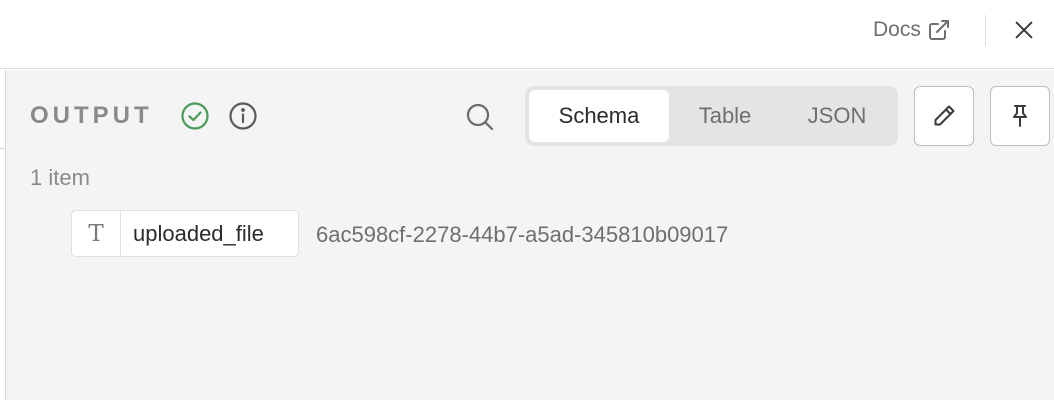 The image size is (1054, 400). Describe the element at coordinates (938, 30) in the screenshot. I see `external-link-icon` at that location.